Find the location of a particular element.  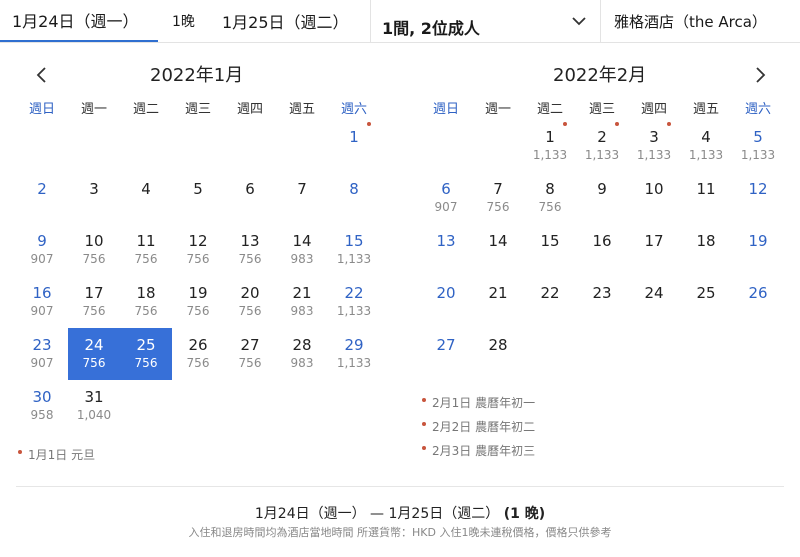

calendar-day: 17 756 is located at coordinates (94, 302).